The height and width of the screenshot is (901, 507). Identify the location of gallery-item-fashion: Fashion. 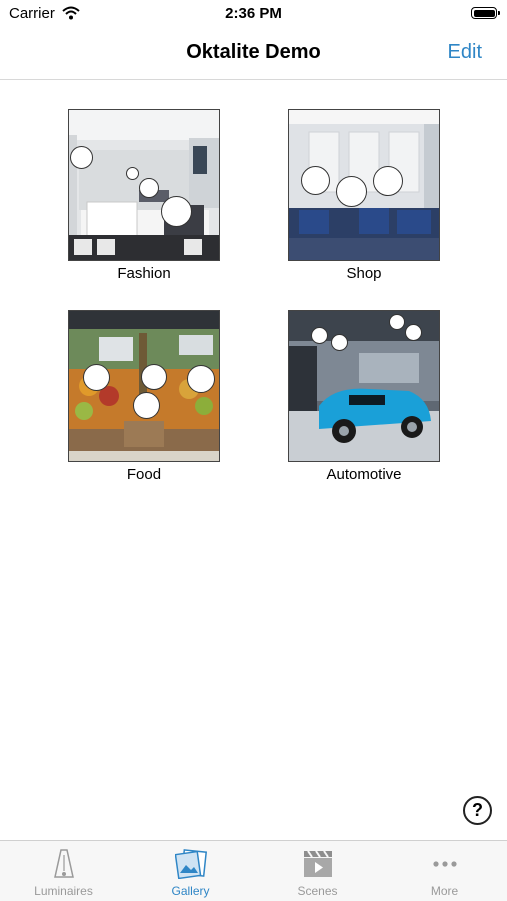
(144, 195).